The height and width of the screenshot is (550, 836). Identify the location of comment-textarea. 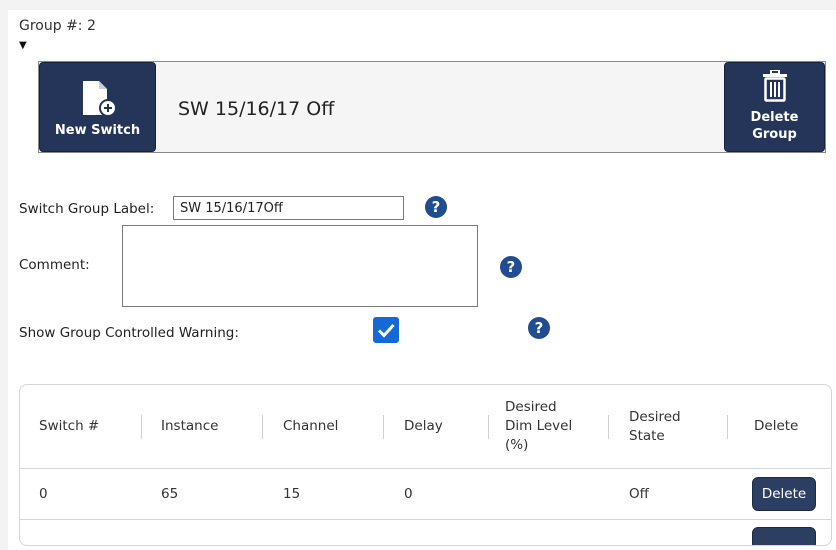
(300, 266).